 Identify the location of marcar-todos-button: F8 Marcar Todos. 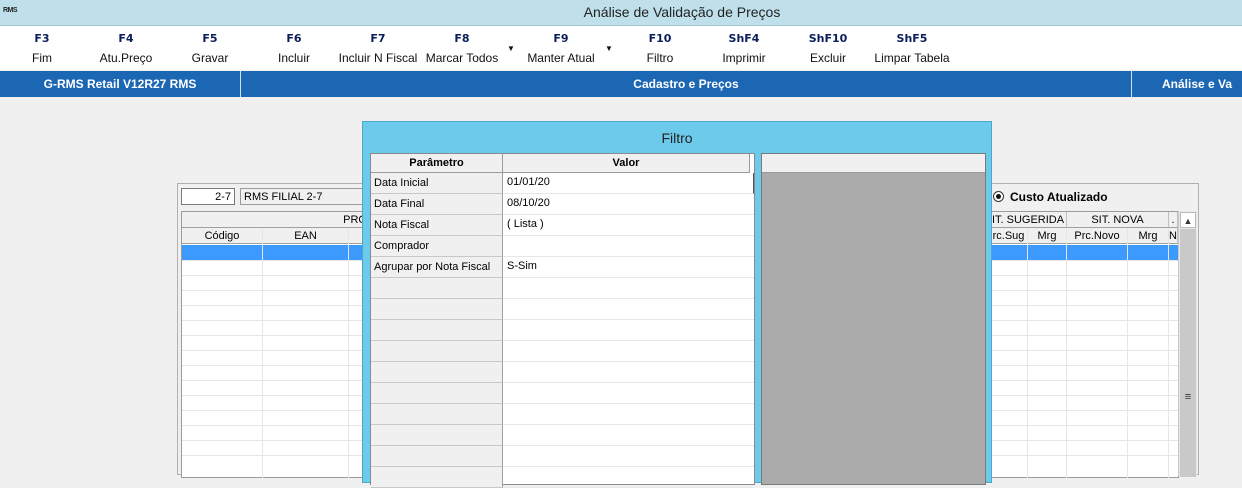
(462, 48).